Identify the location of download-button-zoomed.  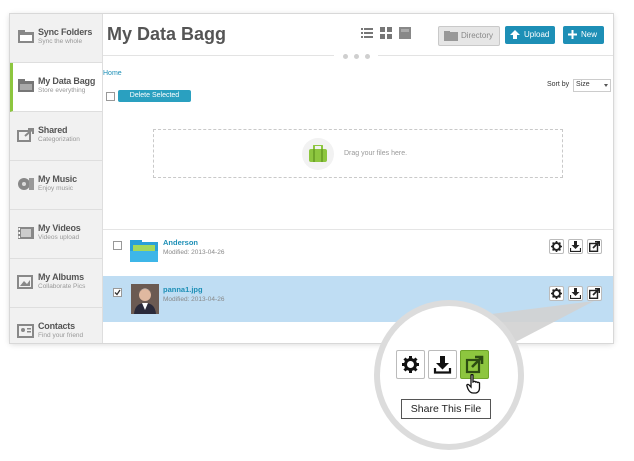
(442, 364).